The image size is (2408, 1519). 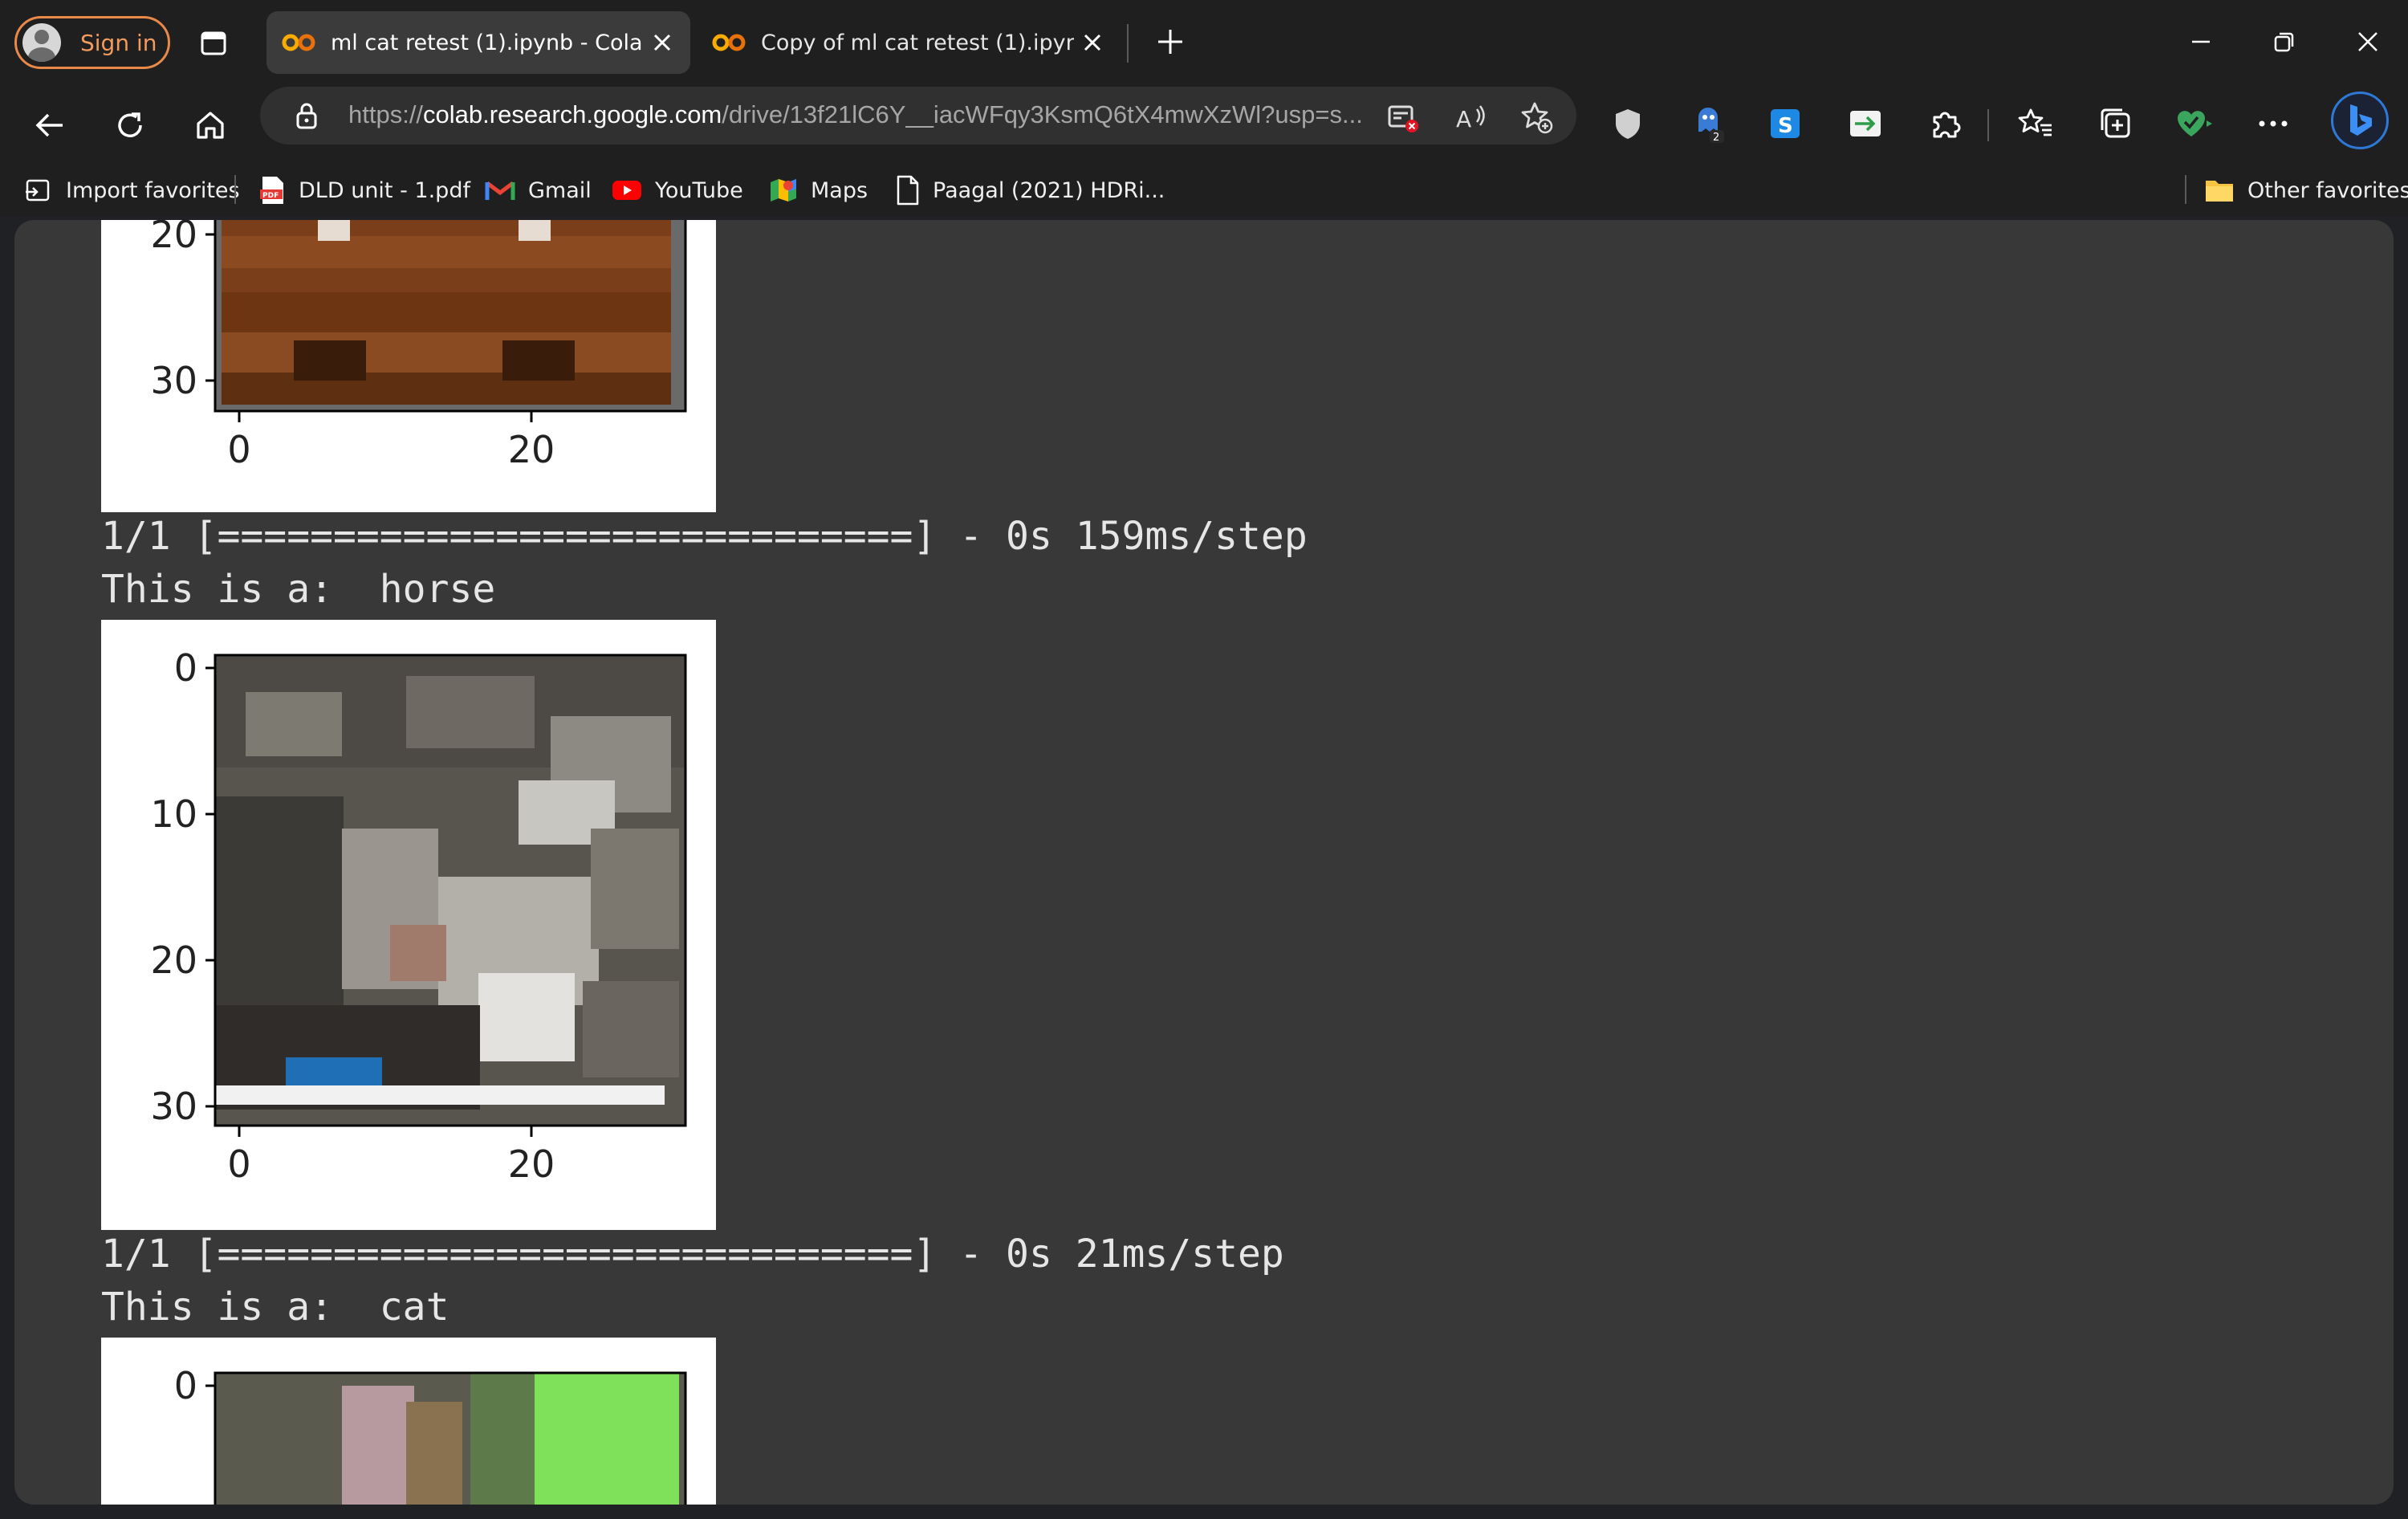 I want to click on folder-icon, so click(x=2219, y=190).